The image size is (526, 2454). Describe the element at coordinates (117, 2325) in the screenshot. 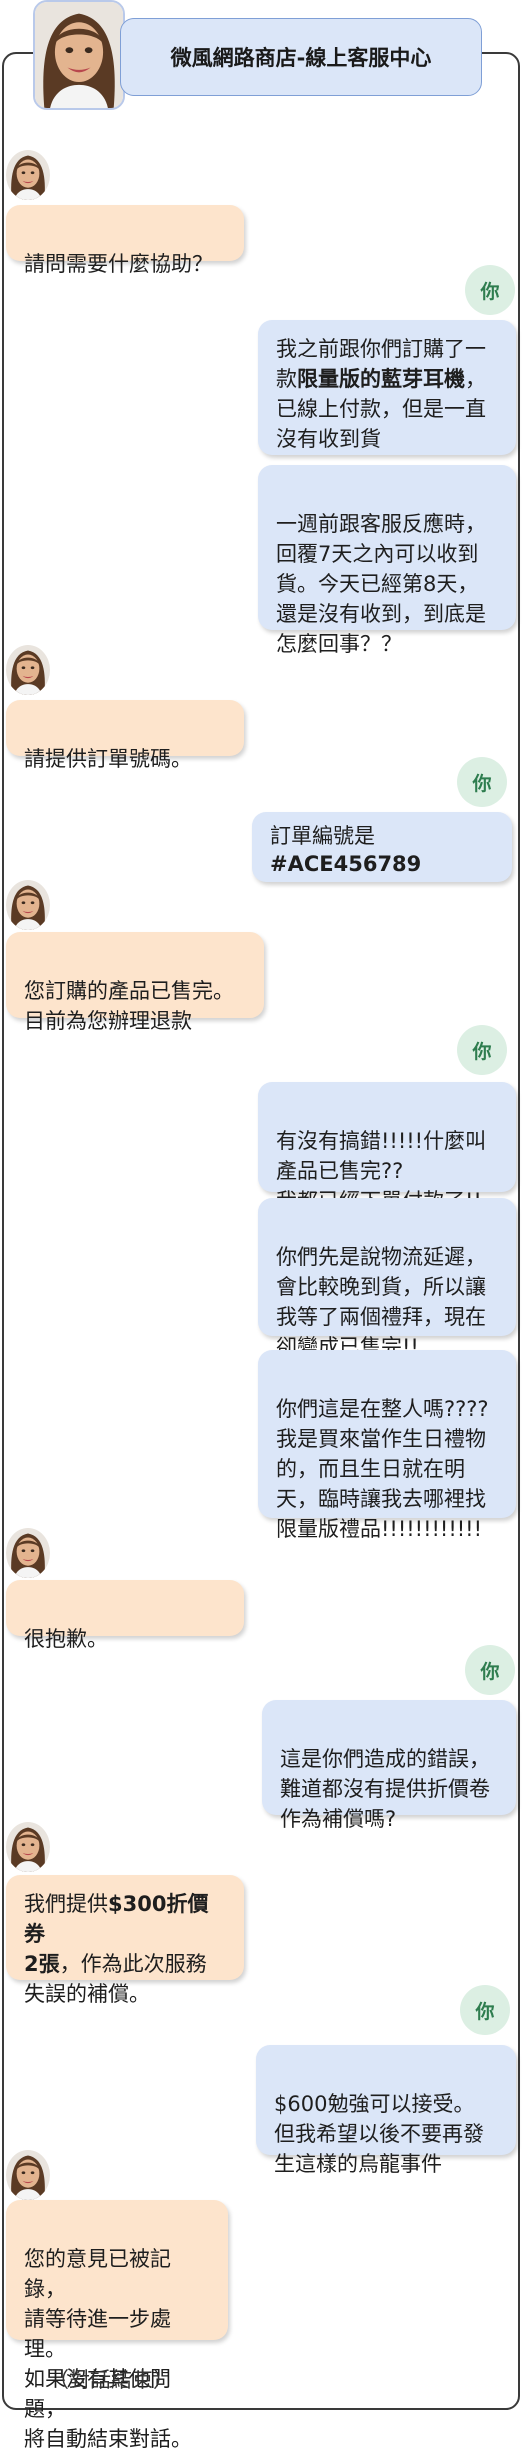

I see `agent-message: 您的意見已被記錄， 請等待進一步處理。 如果沒有其他問題， 將自動結束對話。` at that location.